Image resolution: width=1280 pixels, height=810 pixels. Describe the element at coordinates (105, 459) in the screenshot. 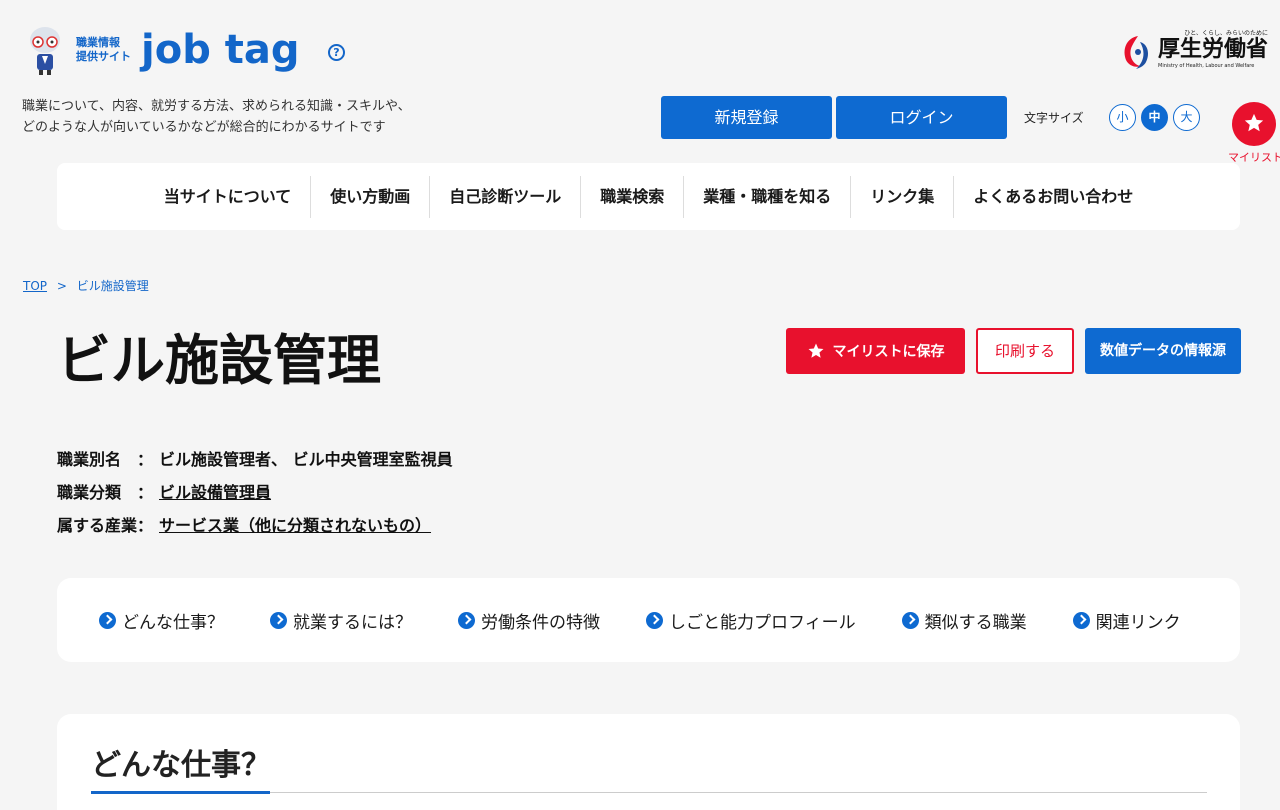

I see `meta-alias-label: 職業別名 ：` at that location.